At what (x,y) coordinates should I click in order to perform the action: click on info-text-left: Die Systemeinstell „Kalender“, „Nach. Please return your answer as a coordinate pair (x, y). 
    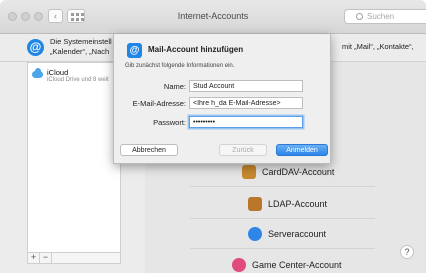
    Looking at the image, I should click on (86, 47).